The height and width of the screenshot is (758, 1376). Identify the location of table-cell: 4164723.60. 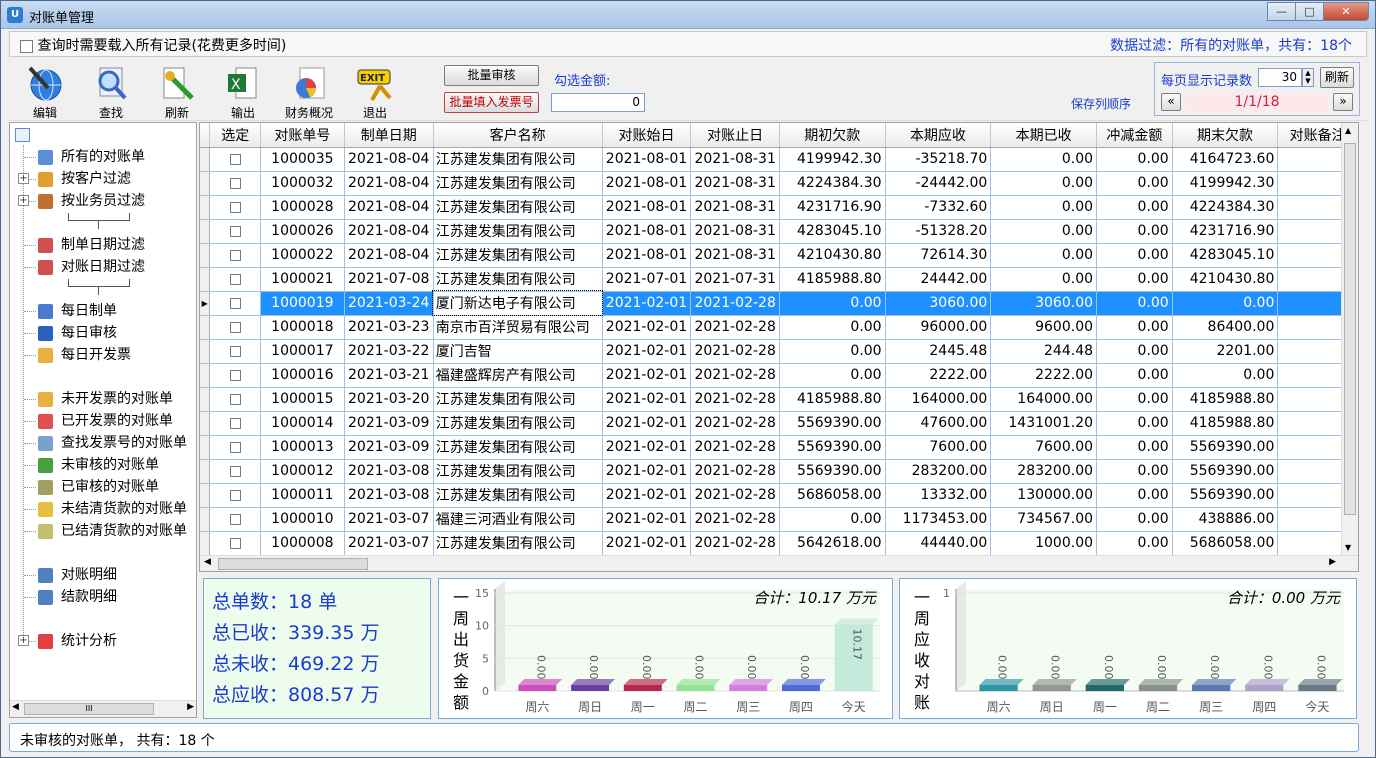
(1225, 159).